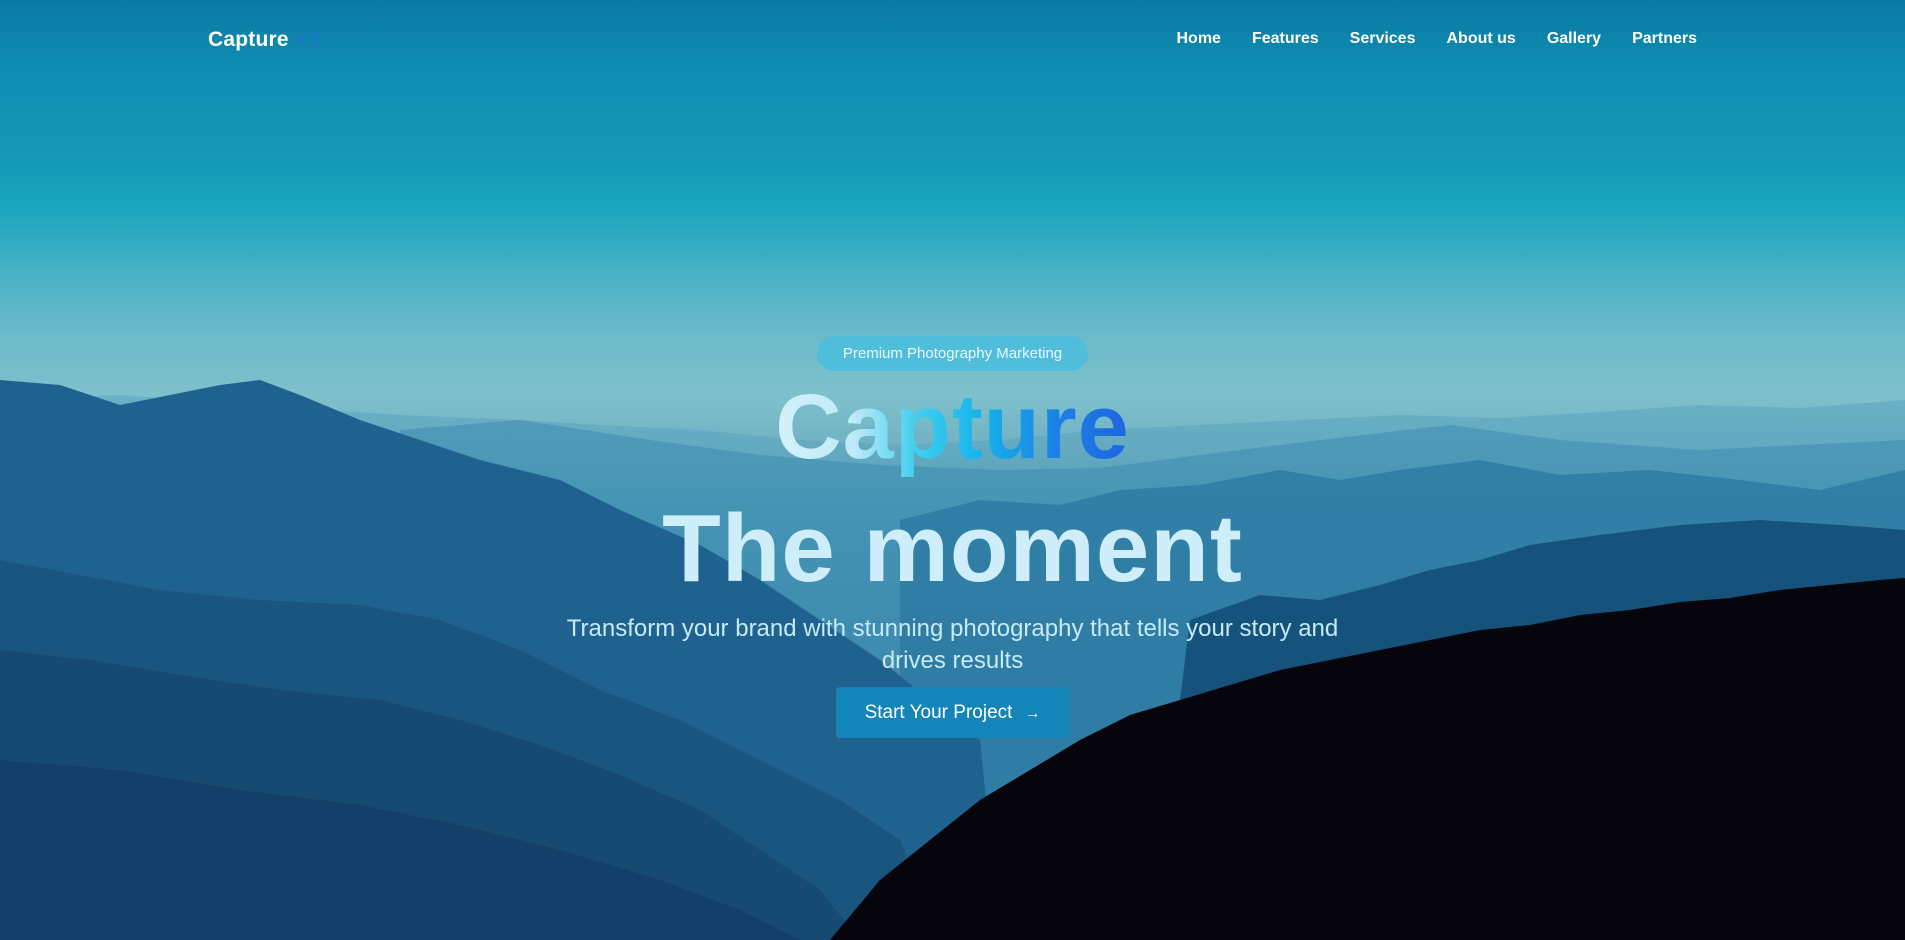  What do you see at coordinates (248, 39) in the screenshot?
I see `brand-name: Capture` at bounding box center [248, 39].